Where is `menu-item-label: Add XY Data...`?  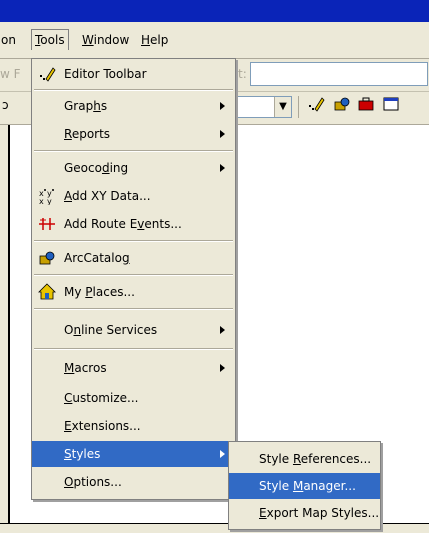
menu-item-label: Add XY Data... is located at coordinates (107, 196).